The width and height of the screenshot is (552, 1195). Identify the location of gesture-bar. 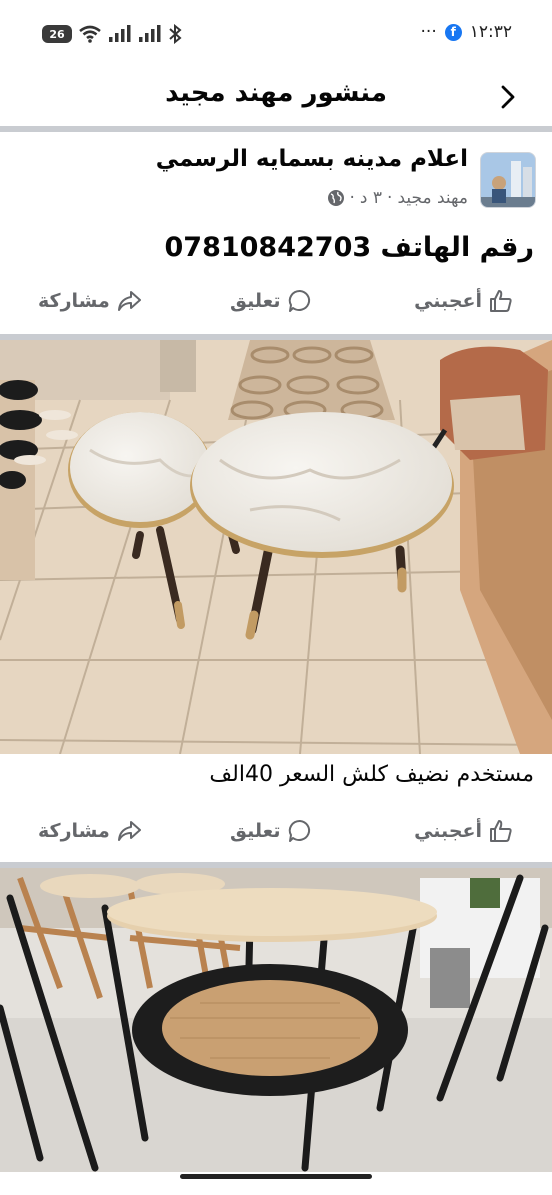
(276, 1176).